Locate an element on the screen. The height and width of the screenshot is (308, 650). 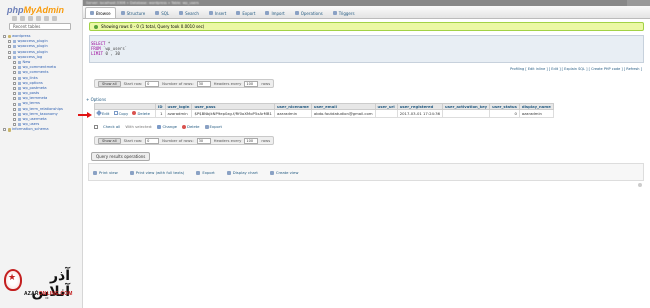
tab-operations: Operations is located at coordinates (309, 12).